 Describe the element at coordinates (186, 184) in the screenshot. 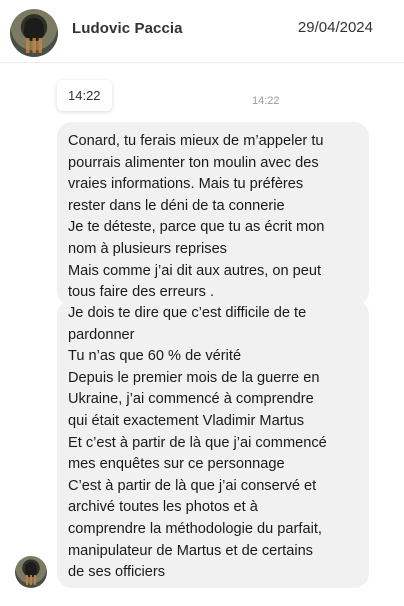

I see `message-line: vraies informations. Mais tu préfères` at that location.